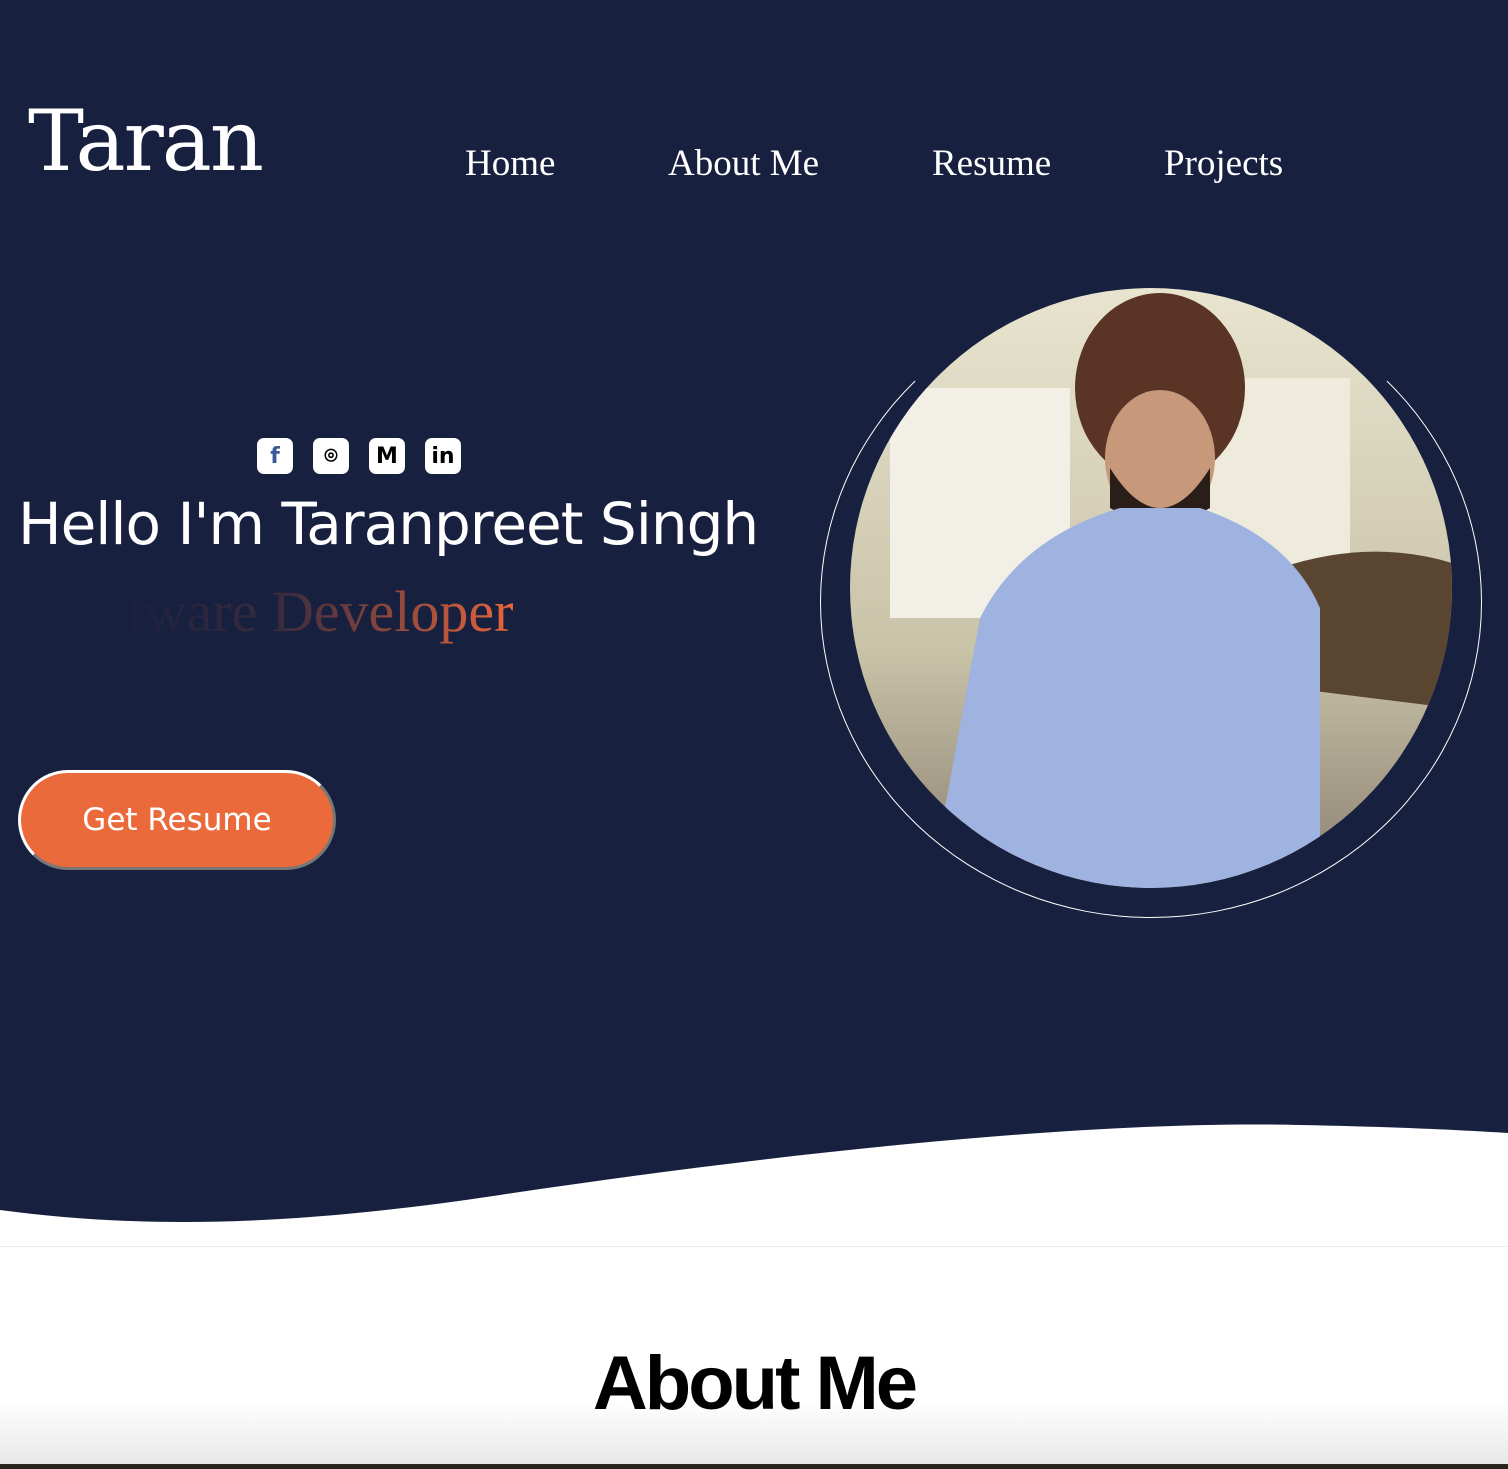  What do you see at coordinates (754, 1187) in the screenshot?
I see `wave-divider` at bounding box center [754, 1187].